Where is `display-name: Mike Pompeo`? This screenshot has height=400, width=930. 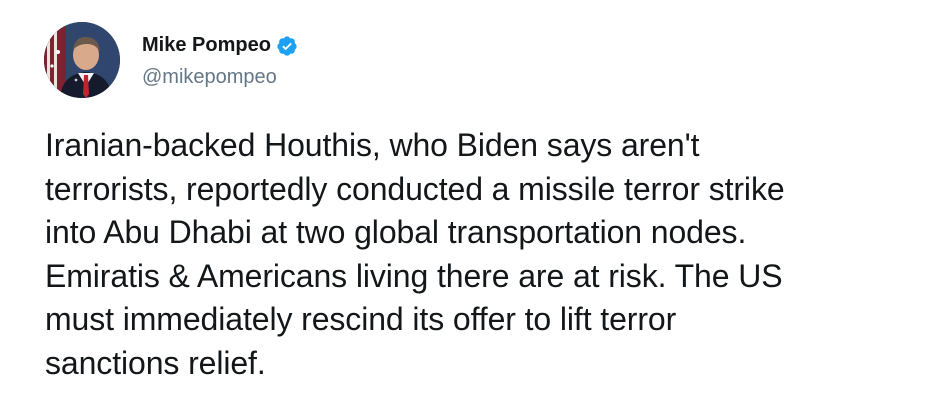
display-name: Mike Pompeo is located at coordinates (206, 45).